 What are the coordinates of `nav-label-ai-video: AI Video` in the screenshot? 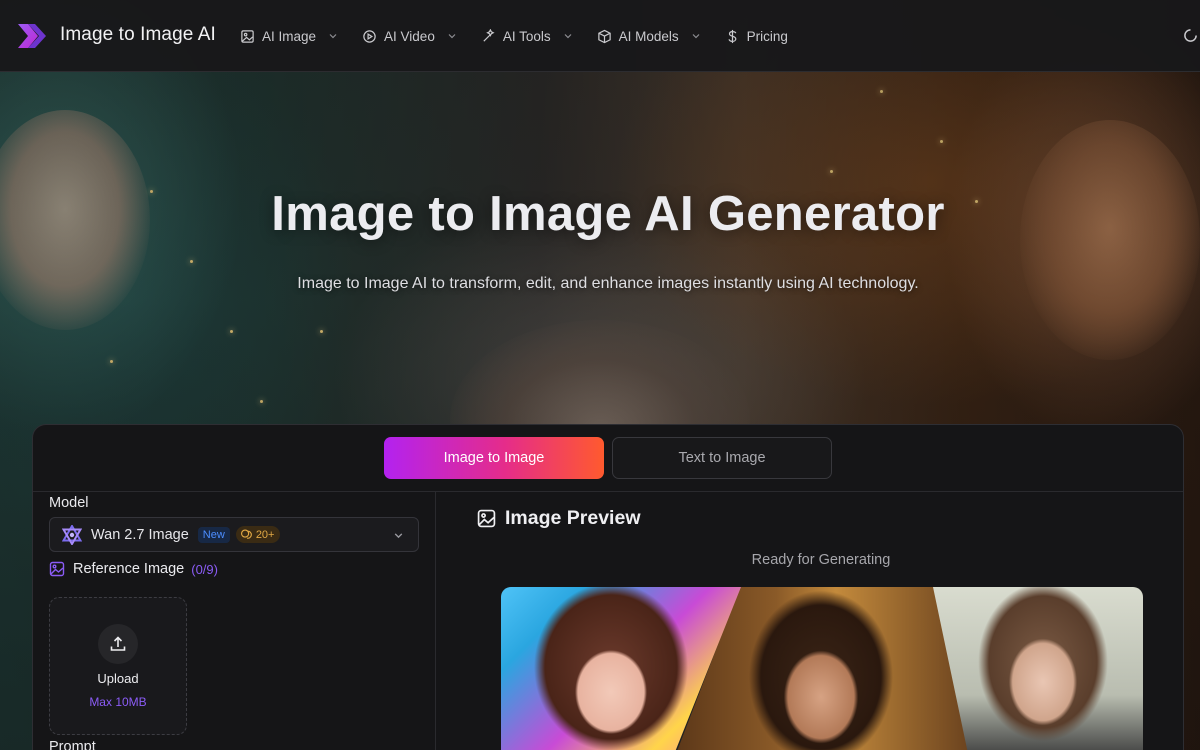 It's located at (409, 36).